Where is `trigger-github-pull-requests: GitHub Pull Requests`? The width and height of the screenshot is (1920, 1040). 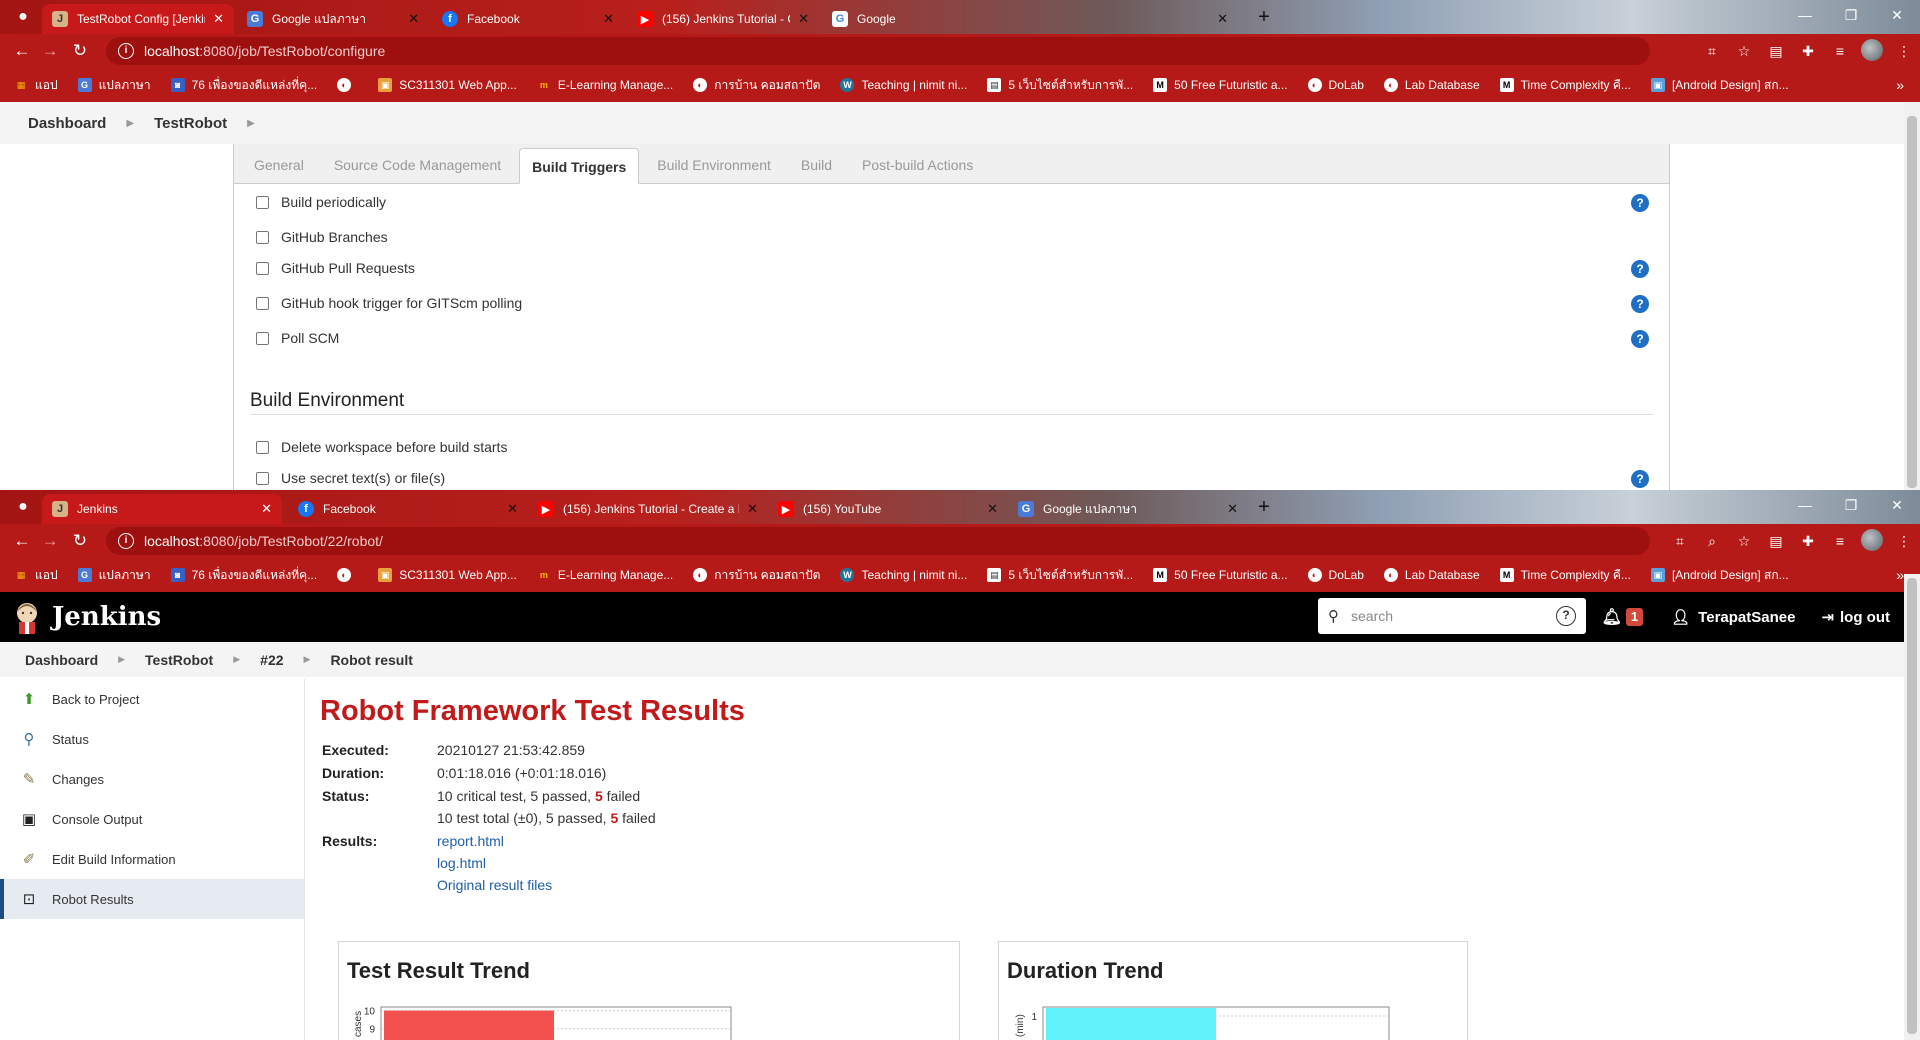 trigger-github-pull-requests: GitHub Pull Requests is located at coordinates (335, 268).